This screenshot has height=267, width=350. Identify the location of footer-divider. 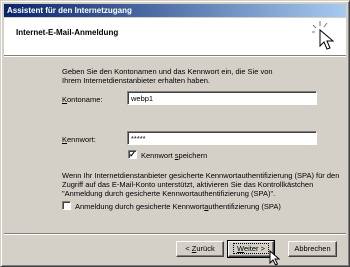
(175, 234).